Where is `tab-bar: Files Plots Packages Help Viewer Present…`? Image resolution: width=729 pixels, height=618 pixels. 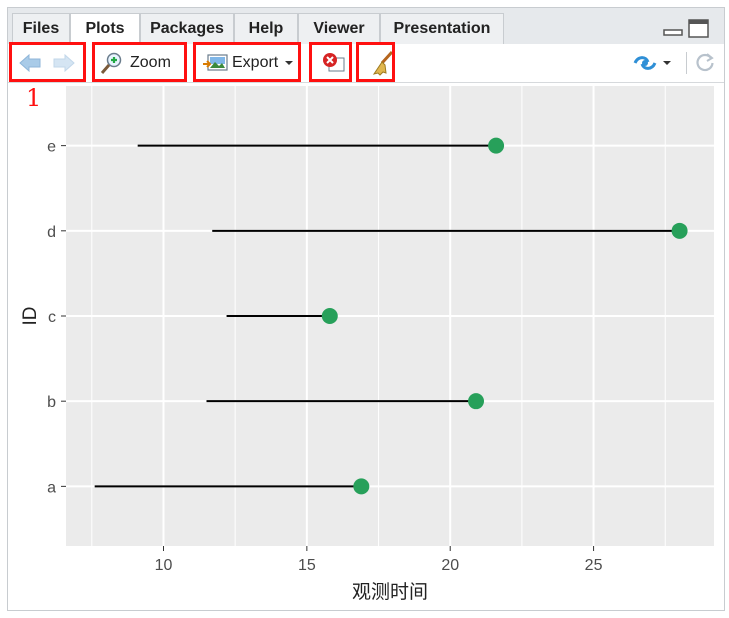
tab-bar: Files Plots Packages Help Viewer Present… is located at coordinates (366, 26).